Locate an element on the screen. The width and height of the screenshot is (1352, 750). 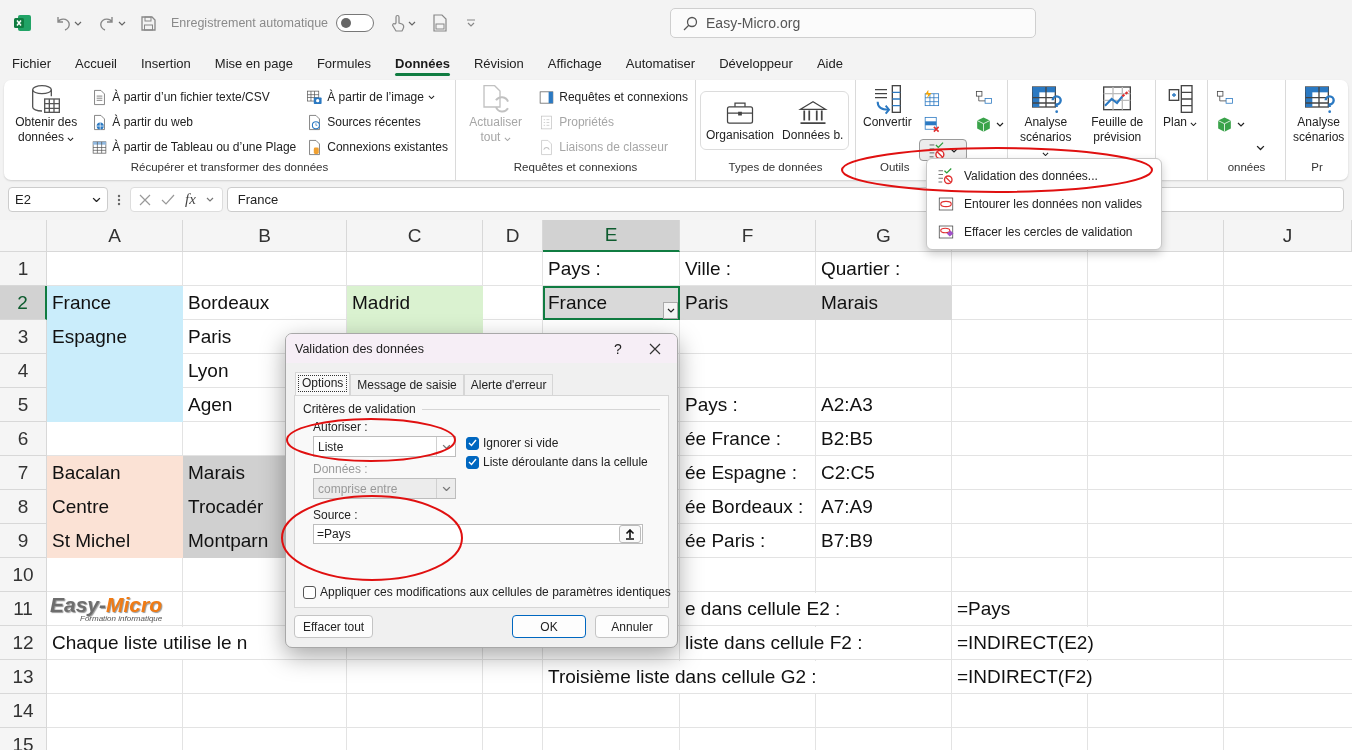
group-label: Outils is located at coordinates (895, 168).